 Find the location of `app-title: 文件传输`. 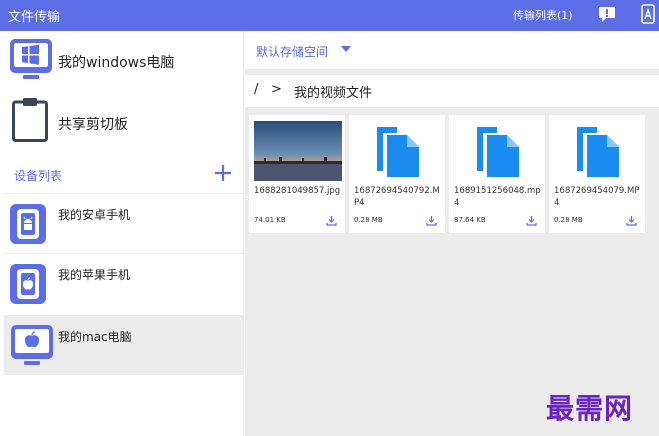

app-title: 文件传输 is located at coordinates (34, 17).